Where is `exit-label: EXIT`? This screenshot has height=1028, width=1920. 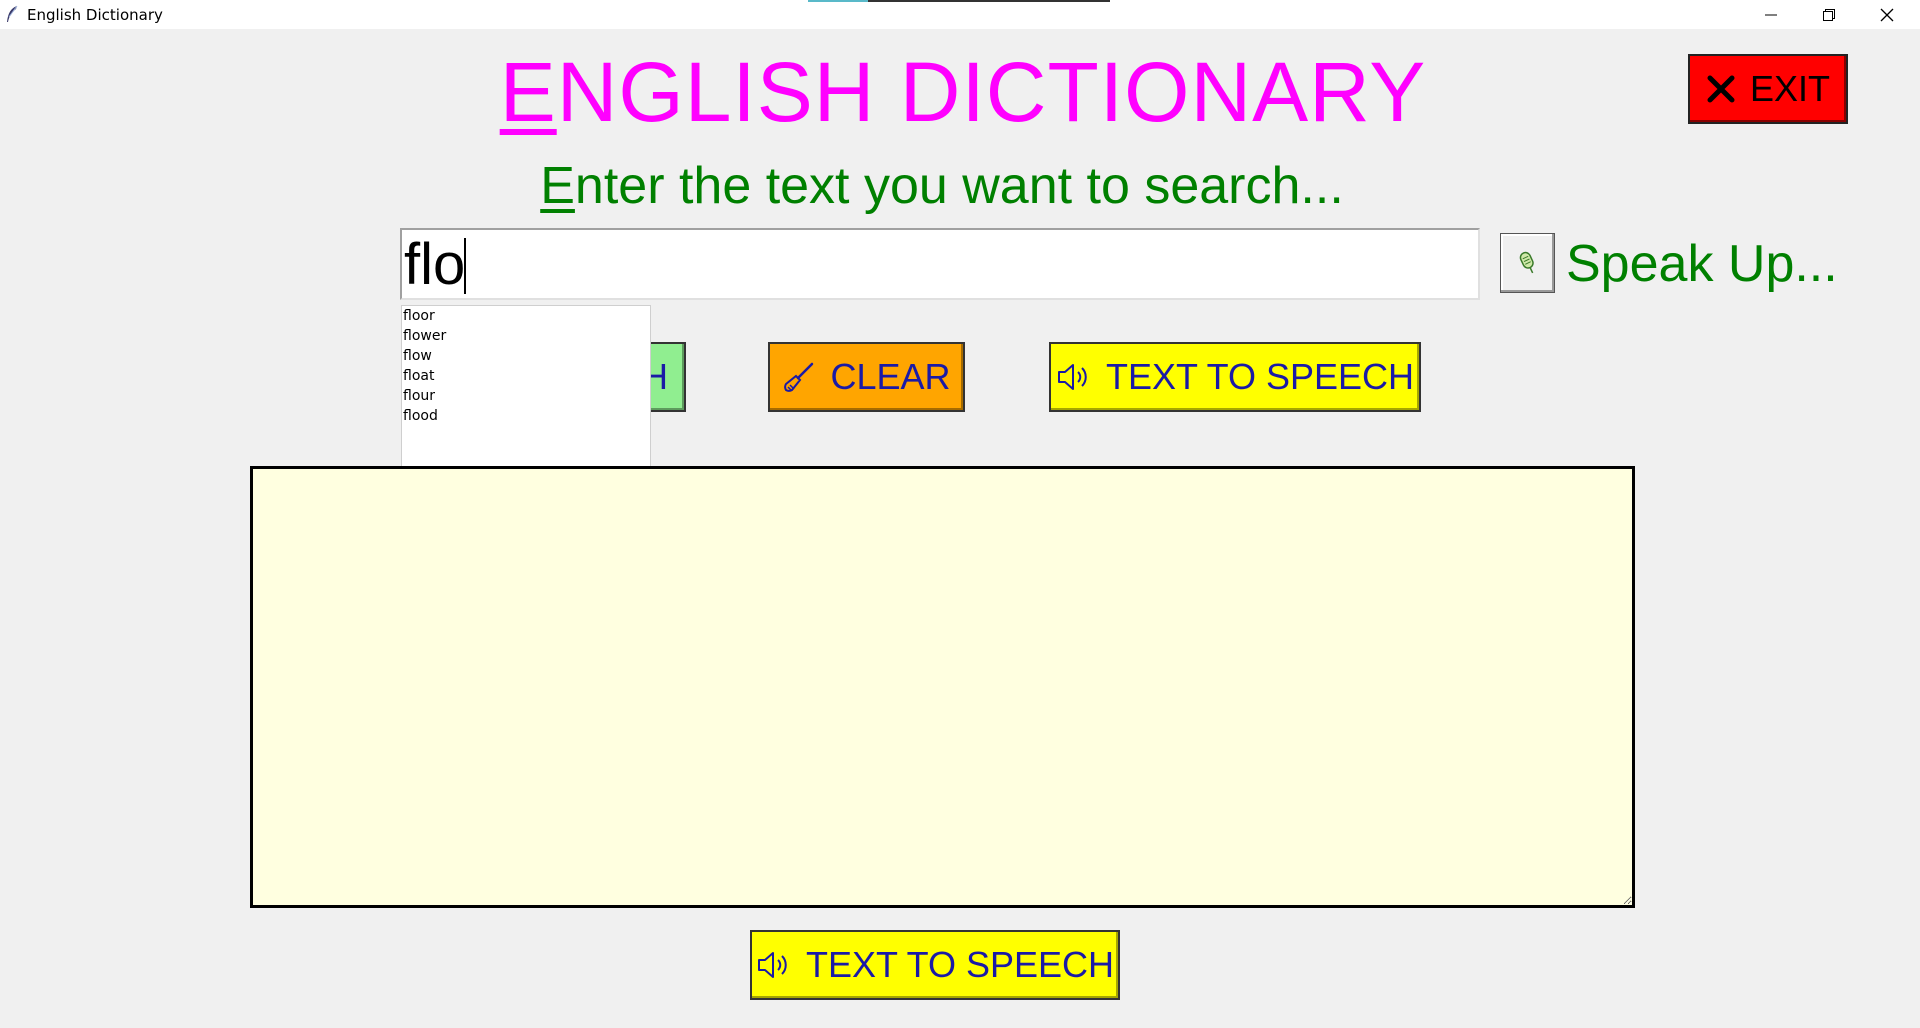
exit-label: EXIT is located at coordinates (1789, 88).